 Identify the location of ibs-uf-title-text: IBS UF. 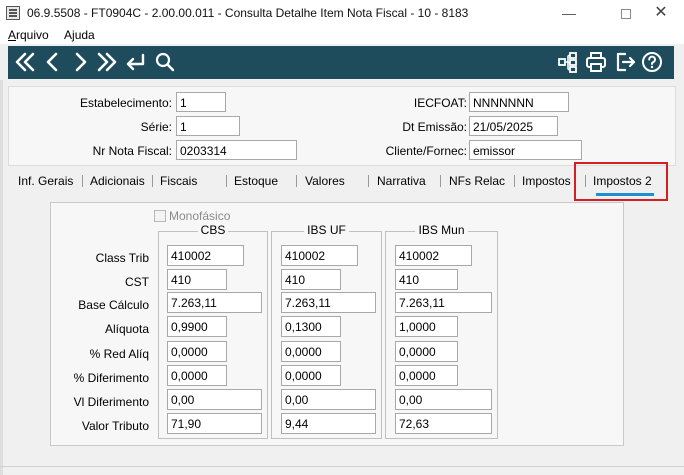
(326, 230).